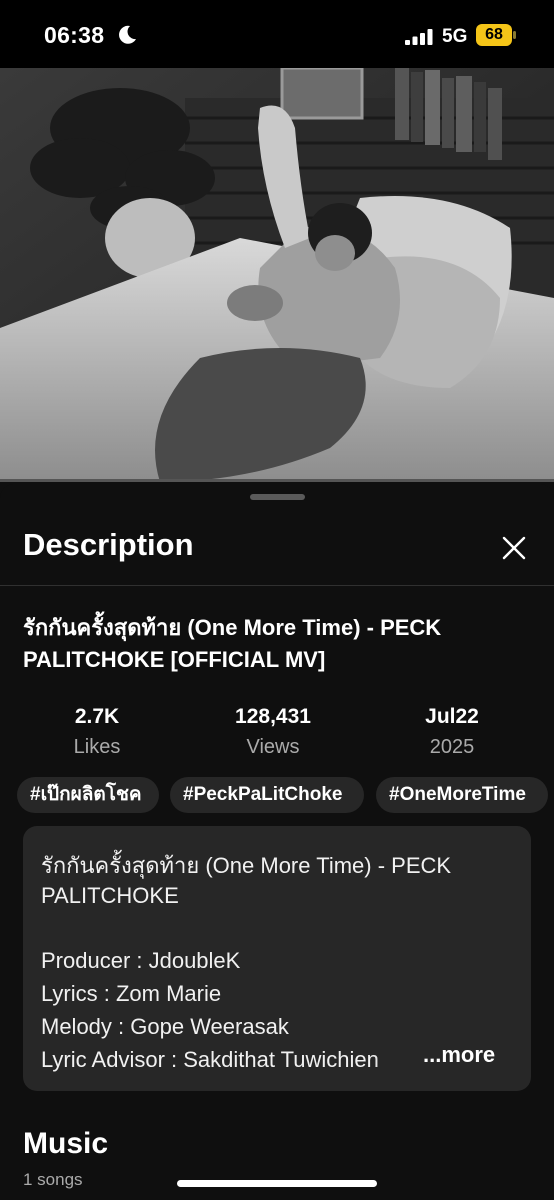 The width and height of the screenshot is (554, 1200). What do you see at coordinates (165, 1026) in the screenshot?
I see `description-line: Melody : Gope Weerasak` at bounding box center [165, 1026].